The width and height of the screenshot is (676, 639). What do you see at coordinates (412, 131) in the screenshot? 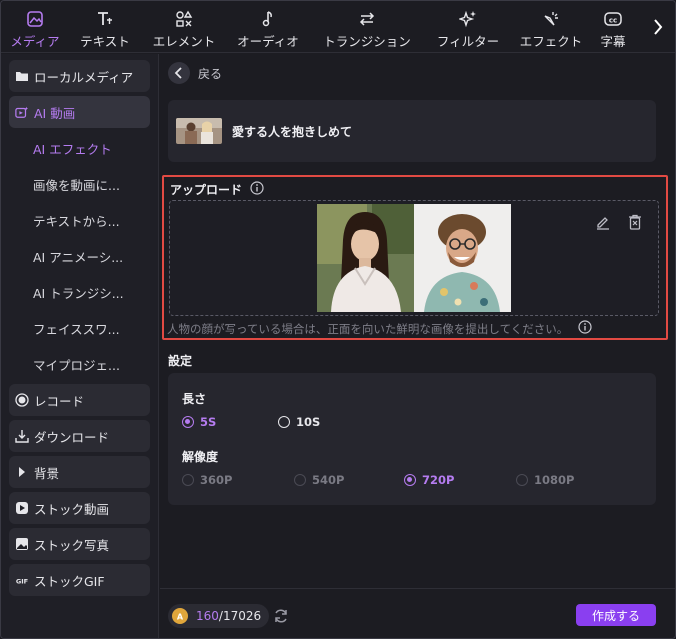
I see `effect-card: 愛する人を抱きしめて` at bounding box center [412, 131].